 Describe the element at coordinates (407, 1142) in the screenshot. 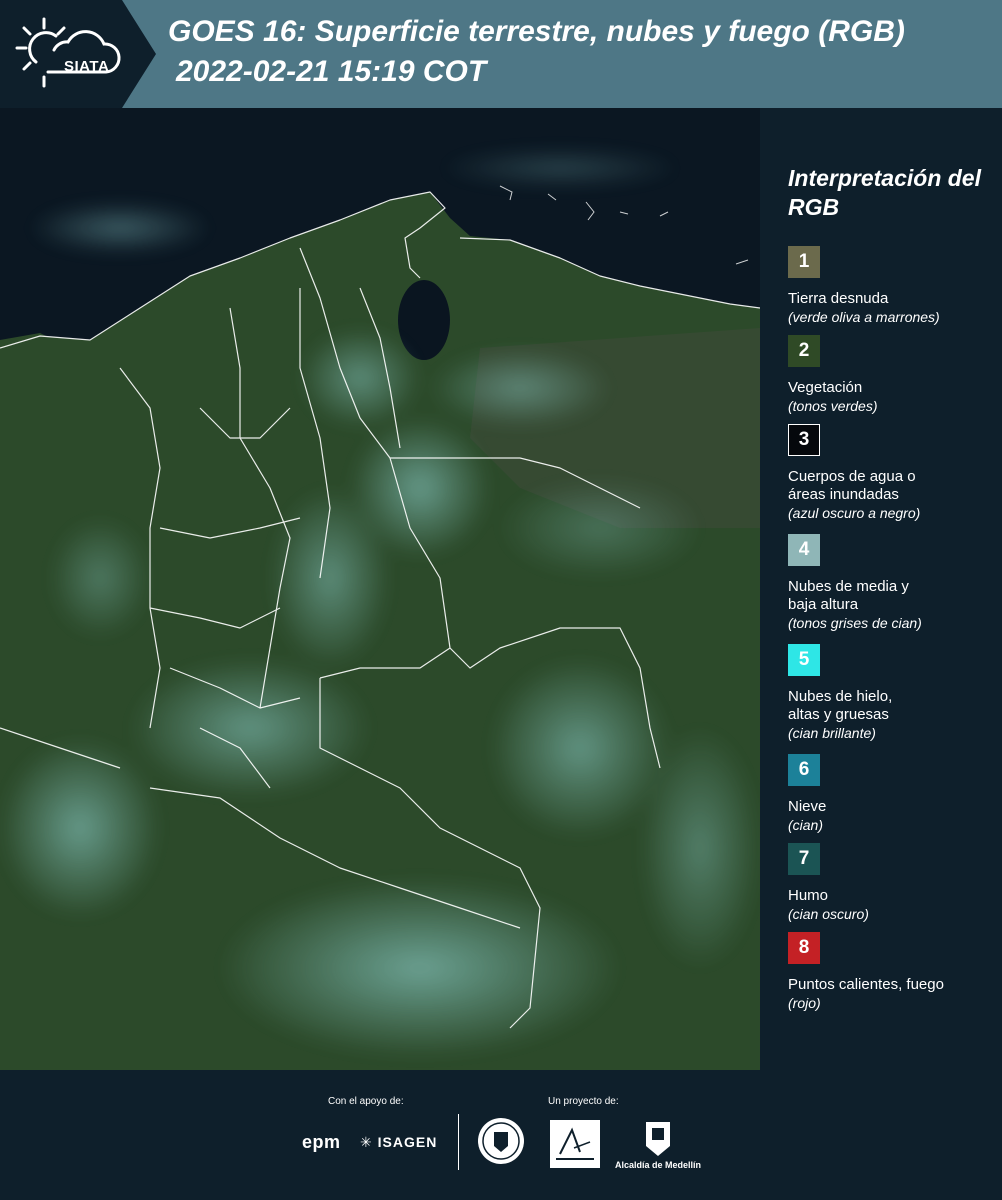

I see `isagen-text: ISAGEN` at that location.